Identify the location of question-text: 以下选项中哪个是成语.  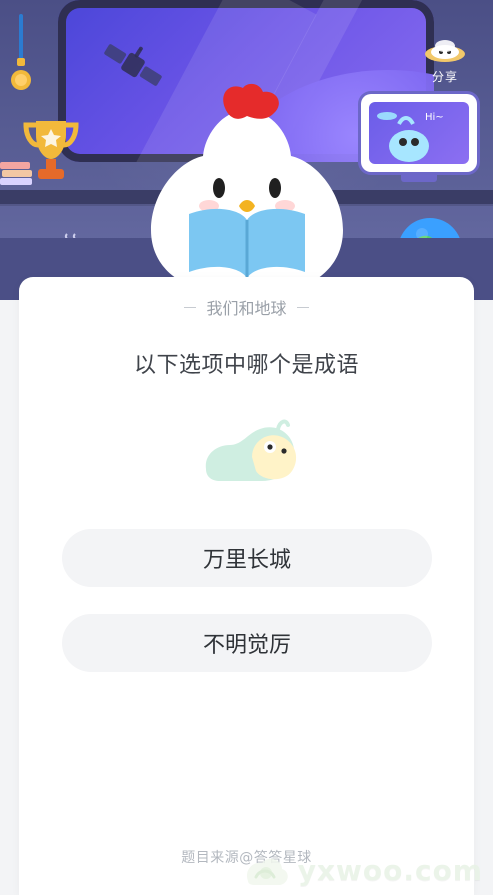
(246, 365).